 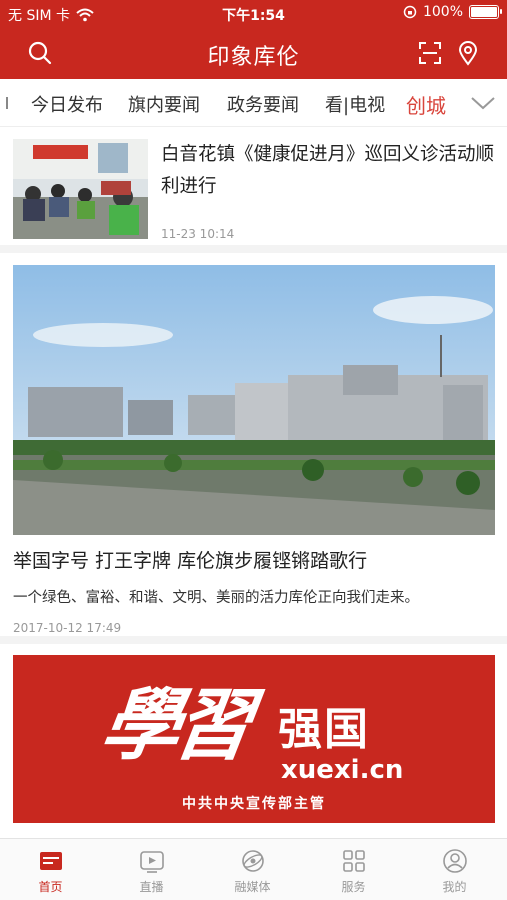 What do you see at coordinates (430, 53) in the screenshot?
I see `scan-icon` at bounding box center [430, 53].